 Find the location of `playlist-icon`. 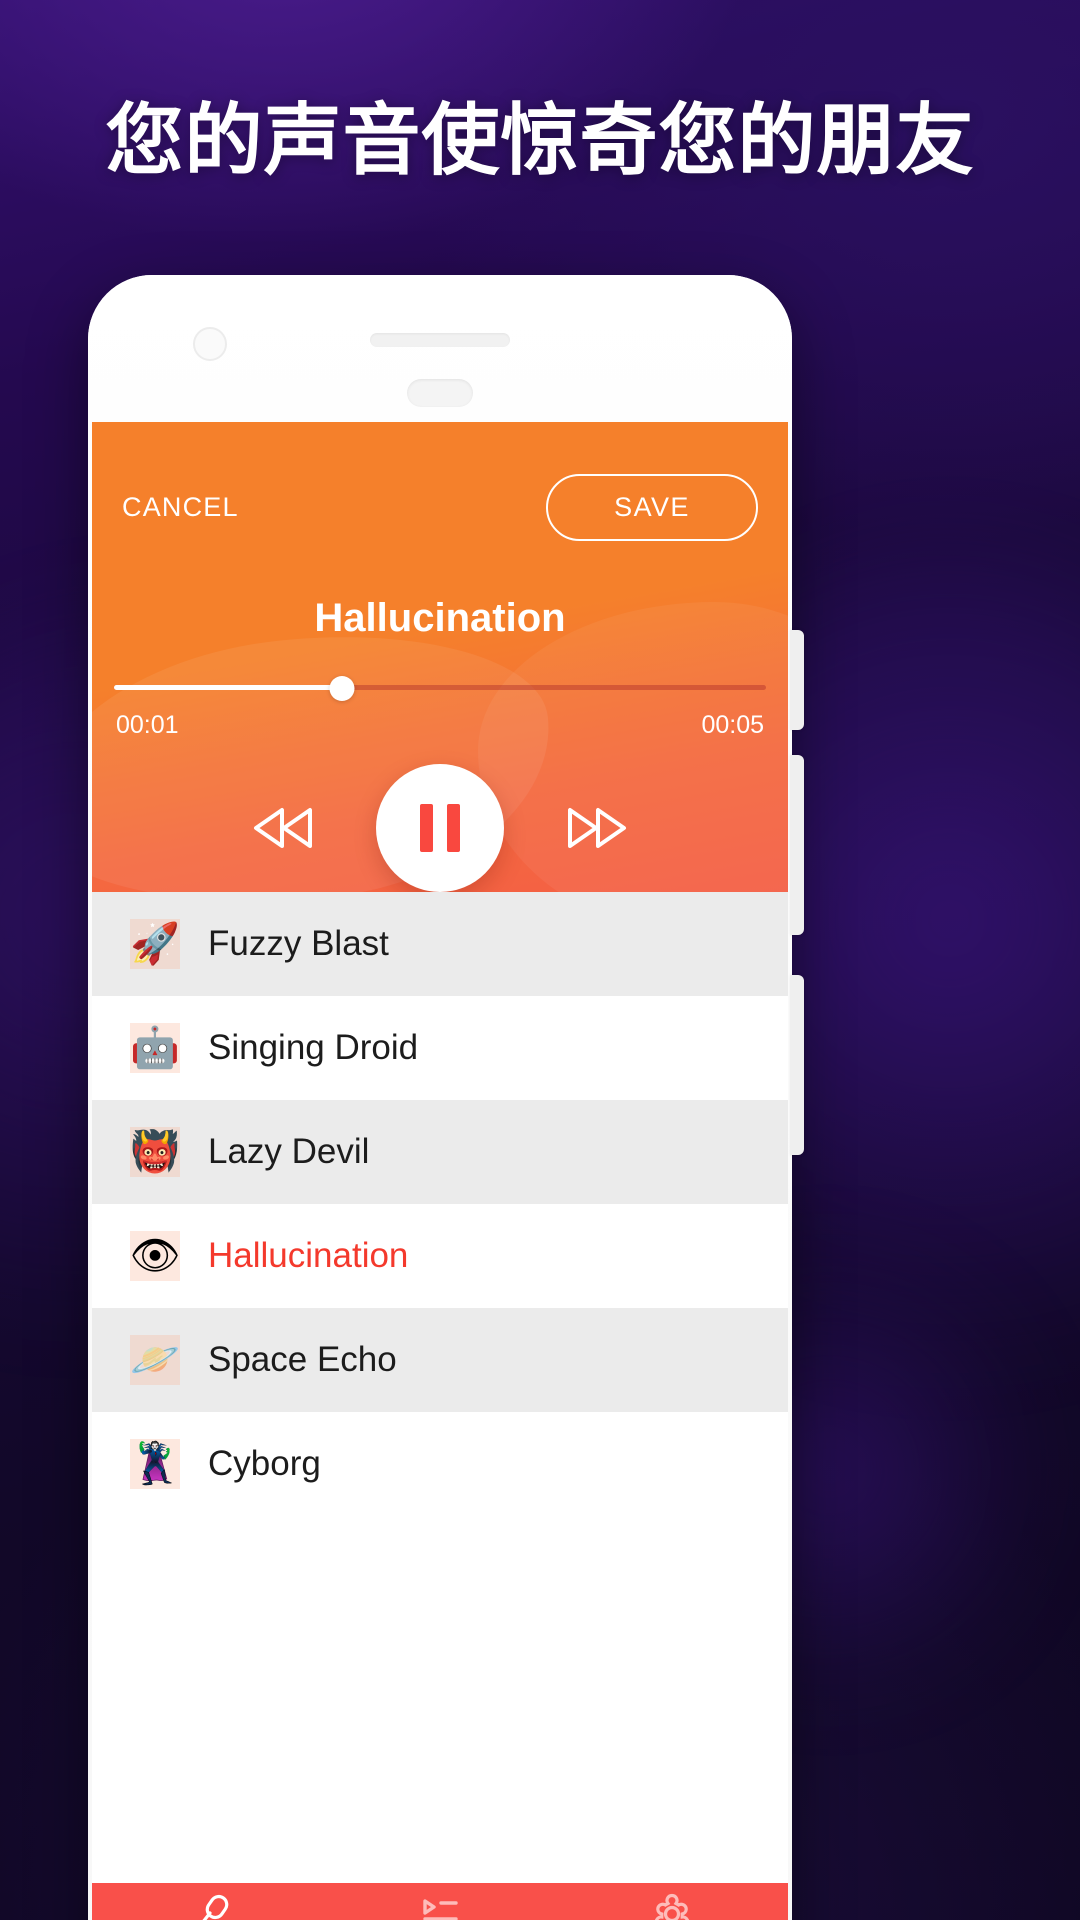

playlist-icon is located at coordinates (440, 1906).